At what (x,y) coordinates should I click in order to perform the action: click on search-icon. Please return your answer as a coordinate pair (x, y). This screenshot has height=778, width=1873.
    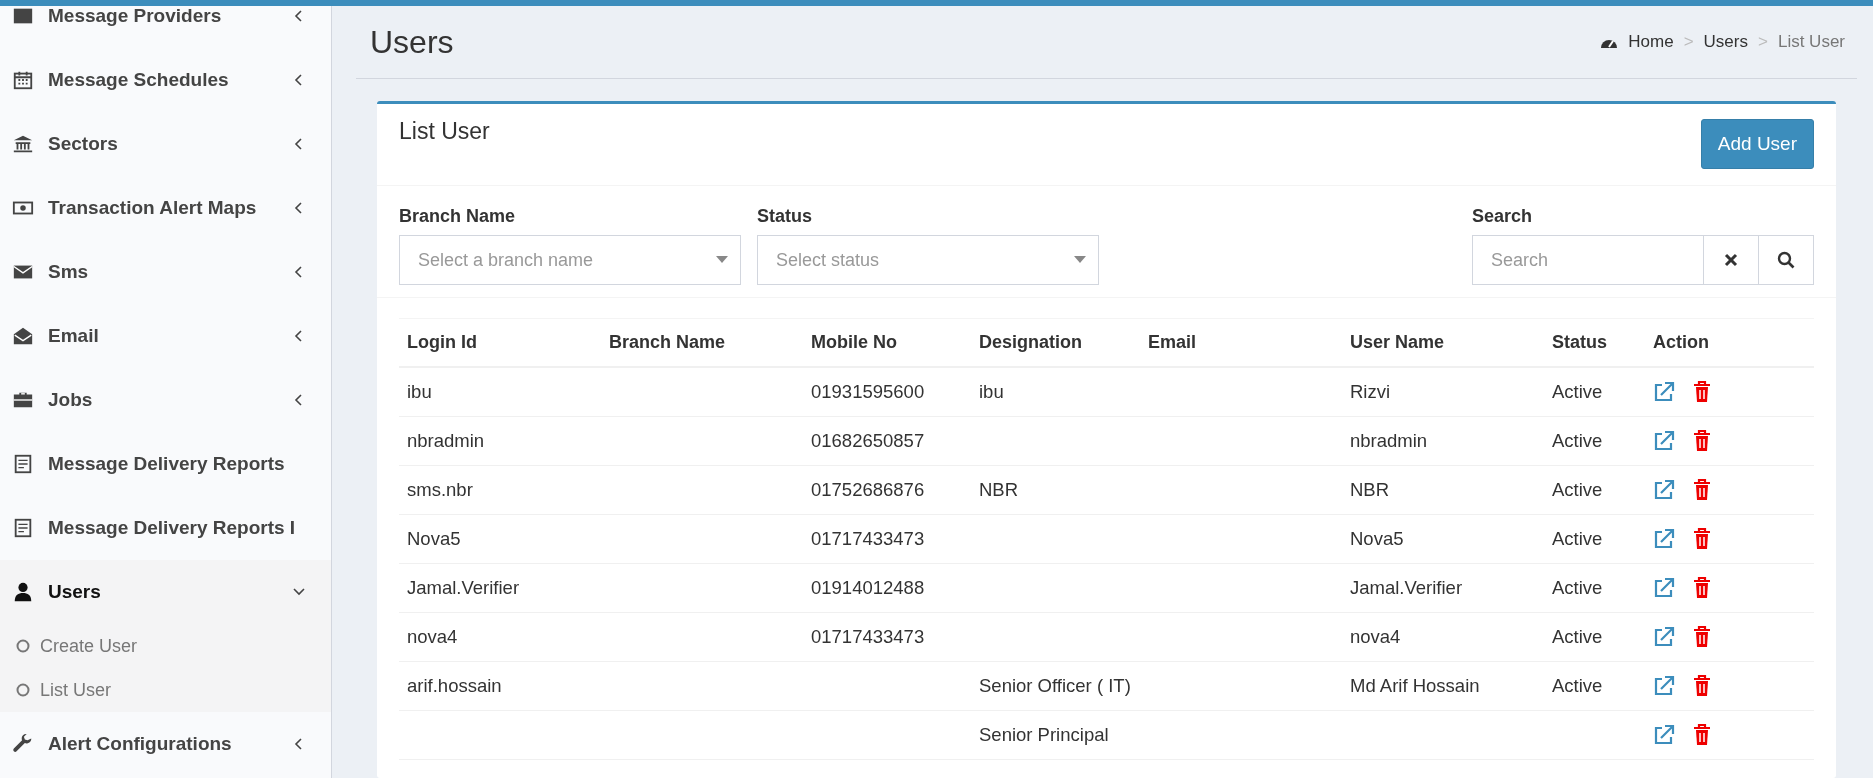
    Looking at the image, I should click on (1786, 260).